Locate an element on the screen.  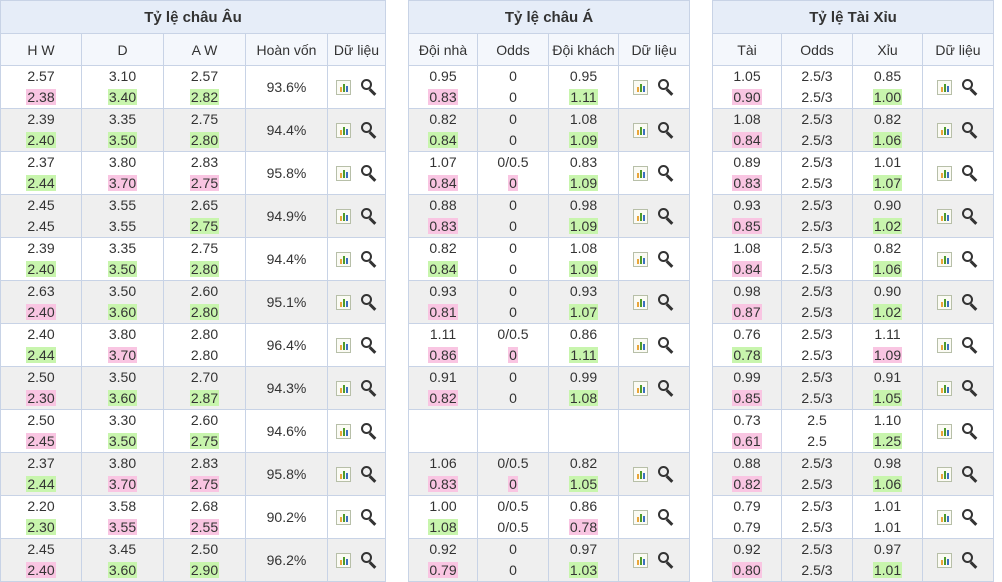
home-team-odds: 1.07 0.84 is located at coordinates (443, 173).